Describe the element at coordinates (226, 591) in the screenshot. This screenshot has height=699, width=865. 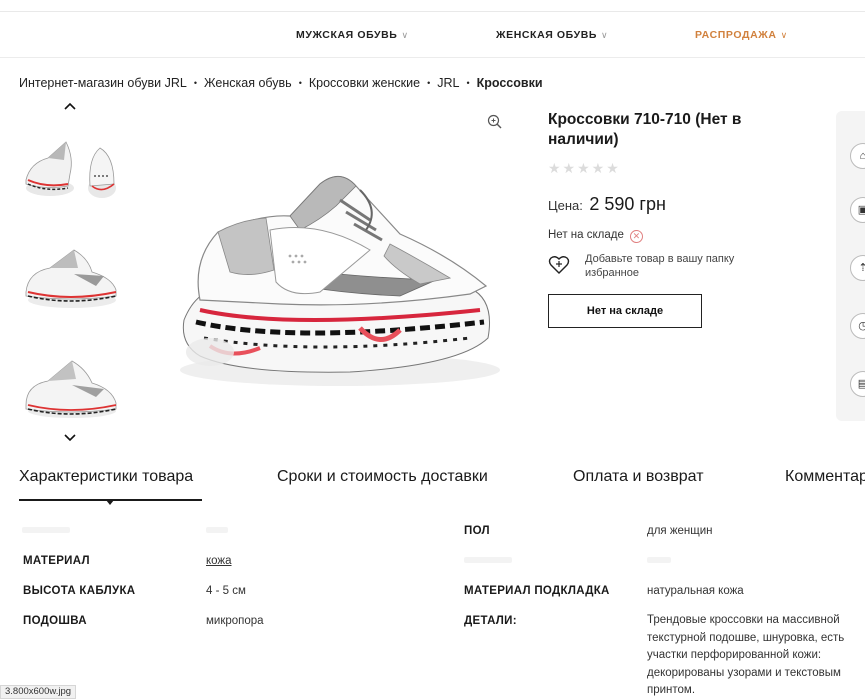
I see `spec-heel-height-value: 4 - 5 см` at that location.